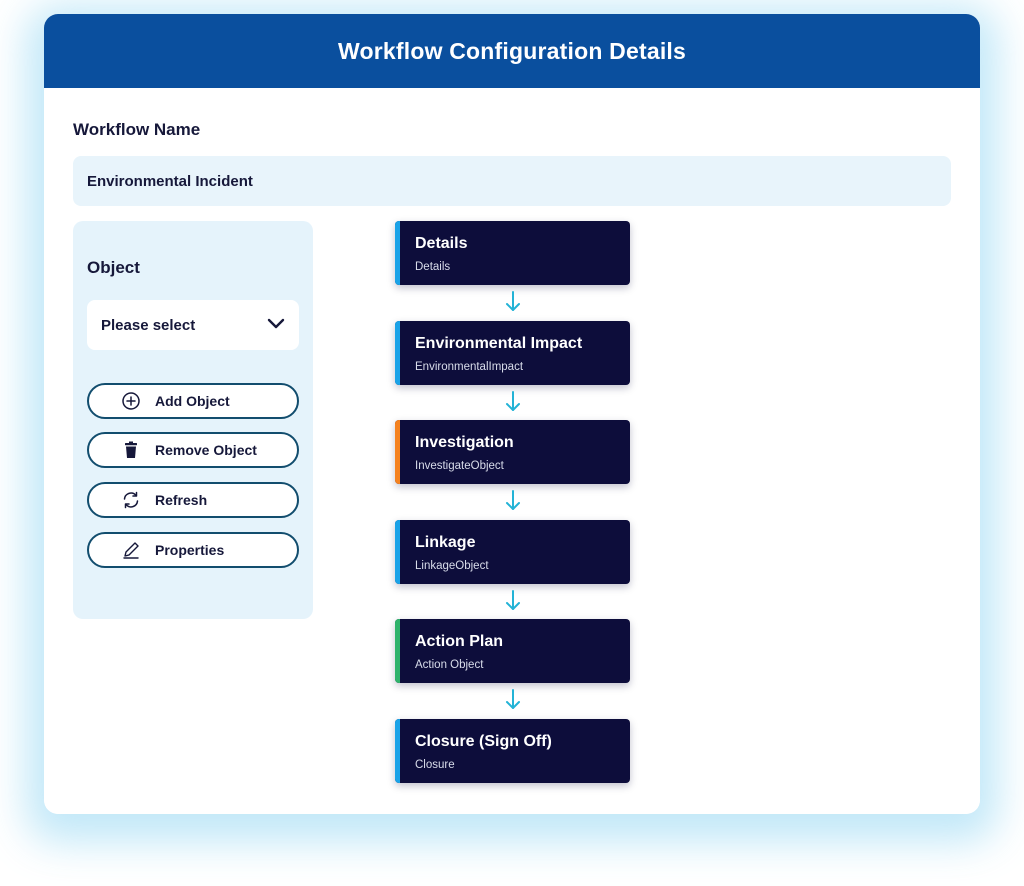  What do you see at coordinates (206, 450) in the screenshot?
I see `remove-object-label: Remove Object` at bounding box center [206, 450].